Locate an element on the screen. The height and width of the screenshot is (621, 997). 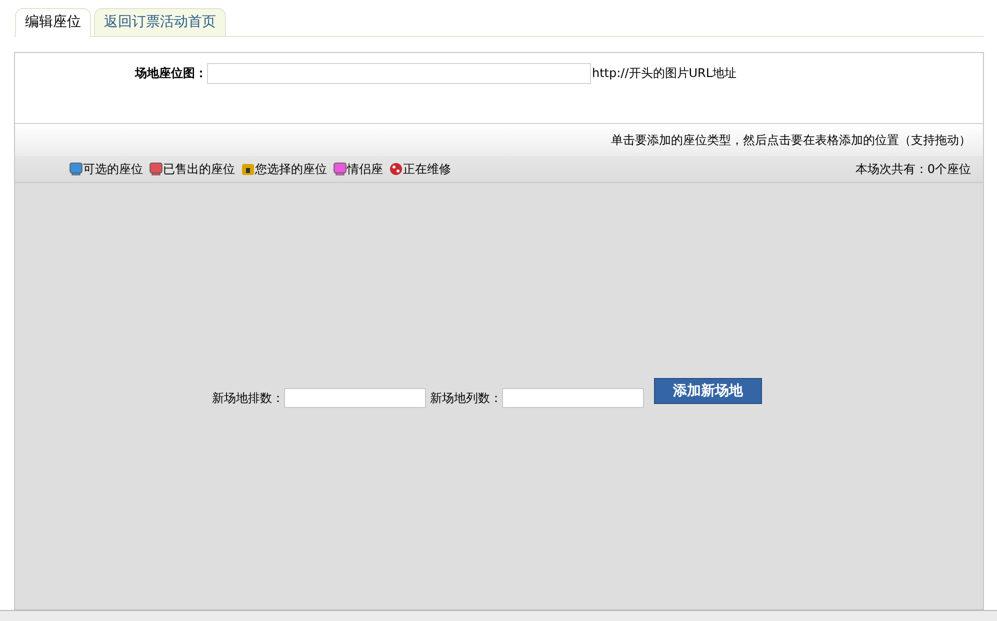
legend-label: 您选择的座位 is located at coordinates (291, 169).